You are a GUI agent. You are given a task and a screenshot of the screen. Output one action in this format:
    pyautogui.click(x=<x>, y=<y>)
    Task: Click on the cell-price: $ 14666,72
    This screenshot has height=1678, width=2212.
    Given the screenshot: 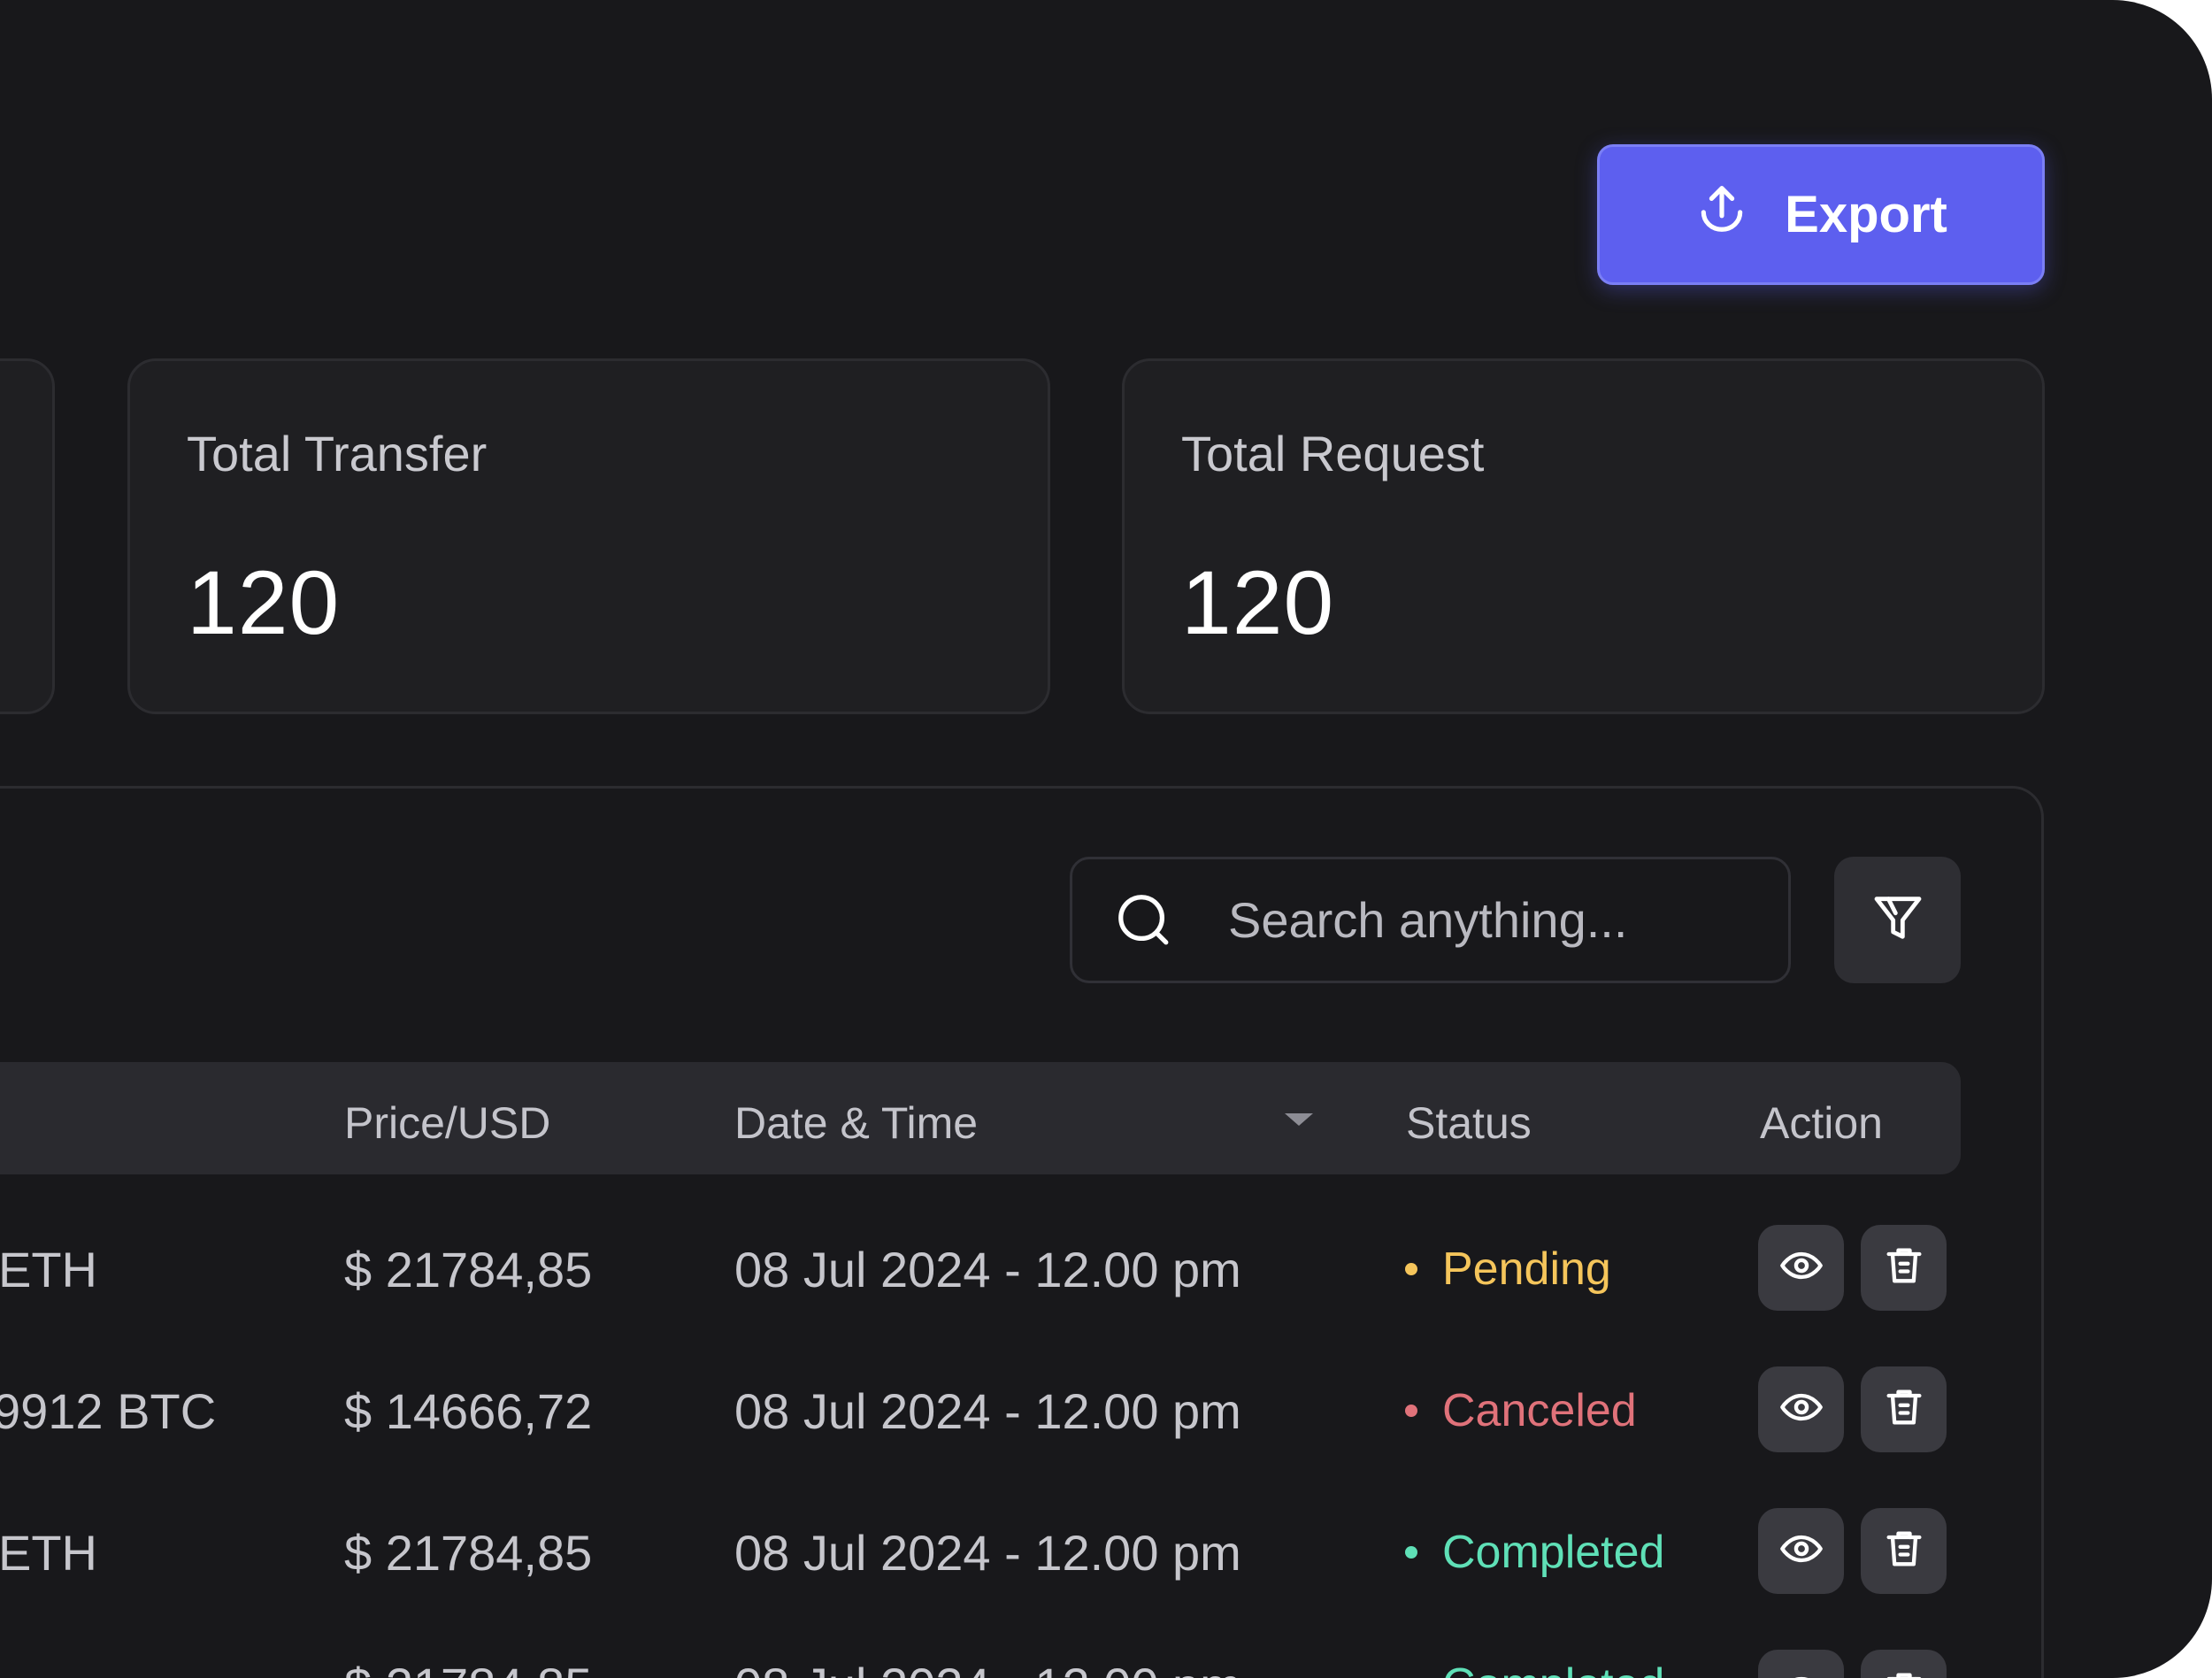 What is the action you would take?
    pyautogui.click(x=468, y=1411)
    